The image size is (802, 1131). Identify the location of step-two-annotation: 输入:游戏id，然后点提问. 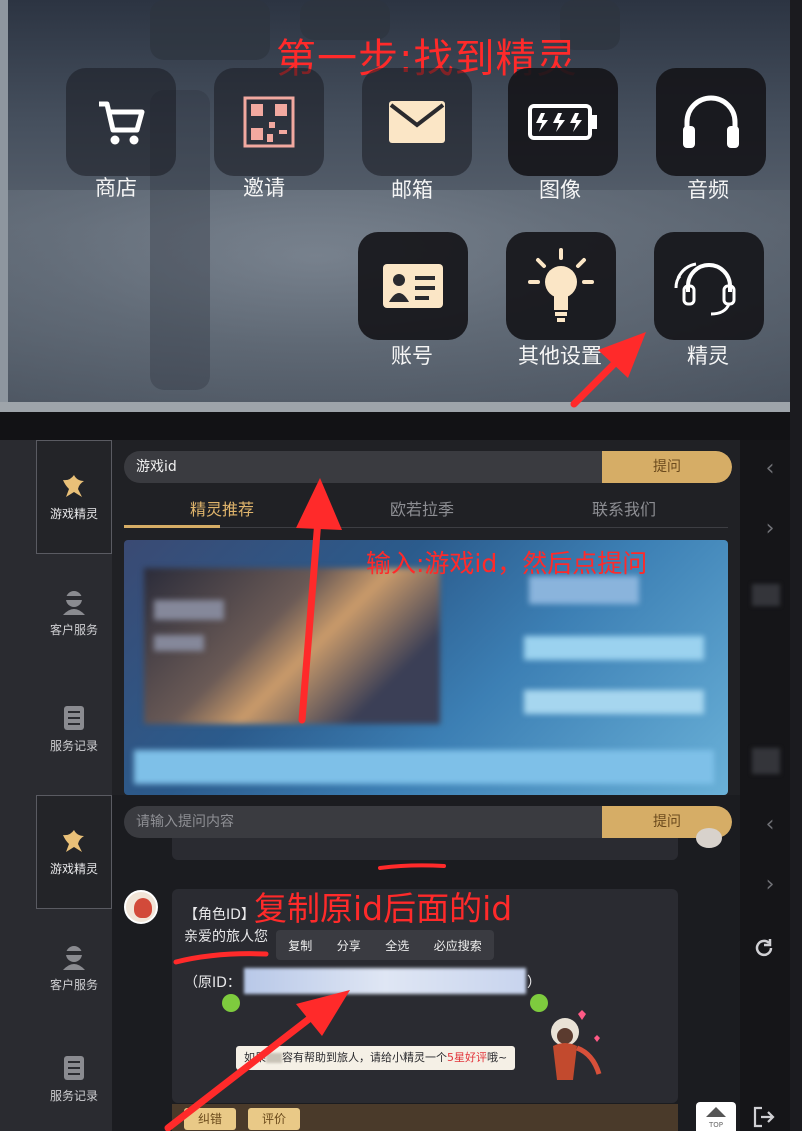
(507, 563).